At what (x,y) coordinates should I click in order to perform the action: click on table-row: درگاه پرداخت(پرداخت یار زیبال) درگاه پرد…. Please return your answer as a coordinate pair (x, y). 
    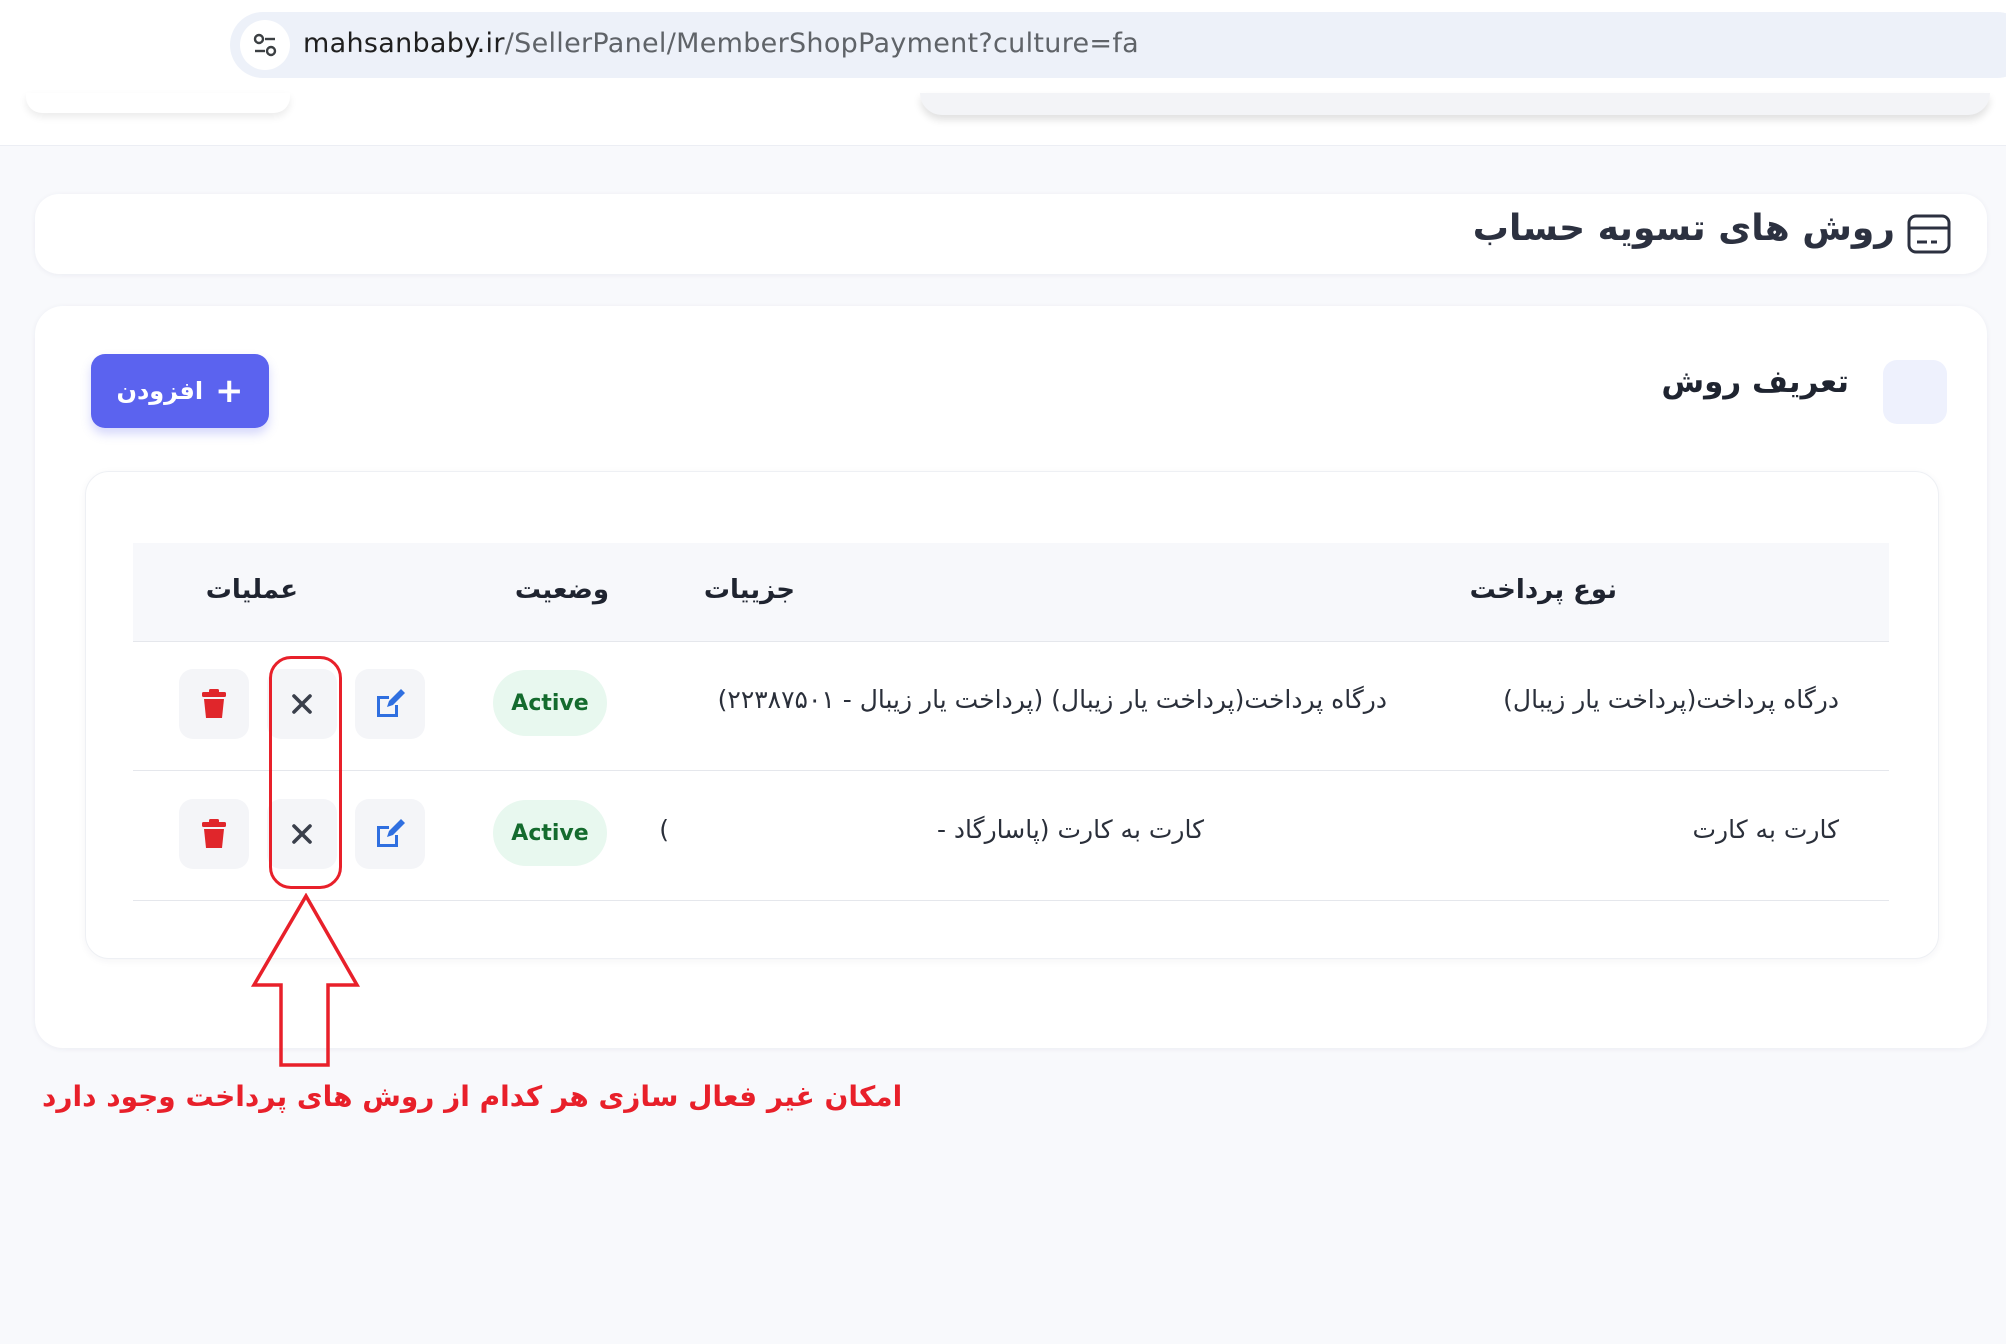
    Looking at the image, I should click on (1011, 706).